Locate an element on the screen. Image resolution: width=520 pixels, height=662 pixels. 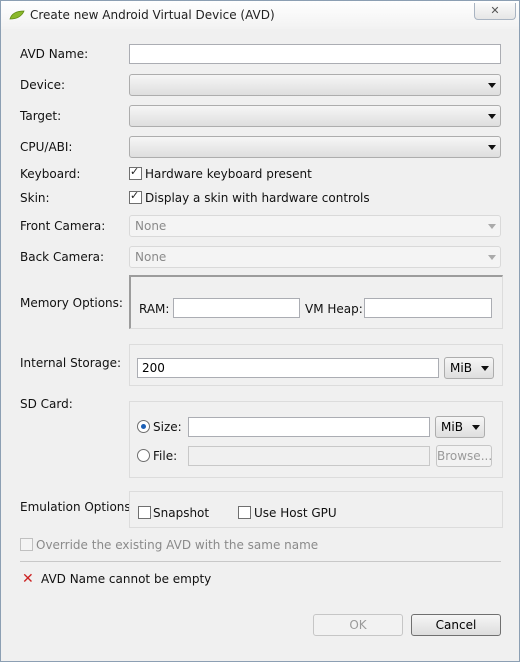
internal-storage-unit-select: MiB is located at coordinates (469, 368).